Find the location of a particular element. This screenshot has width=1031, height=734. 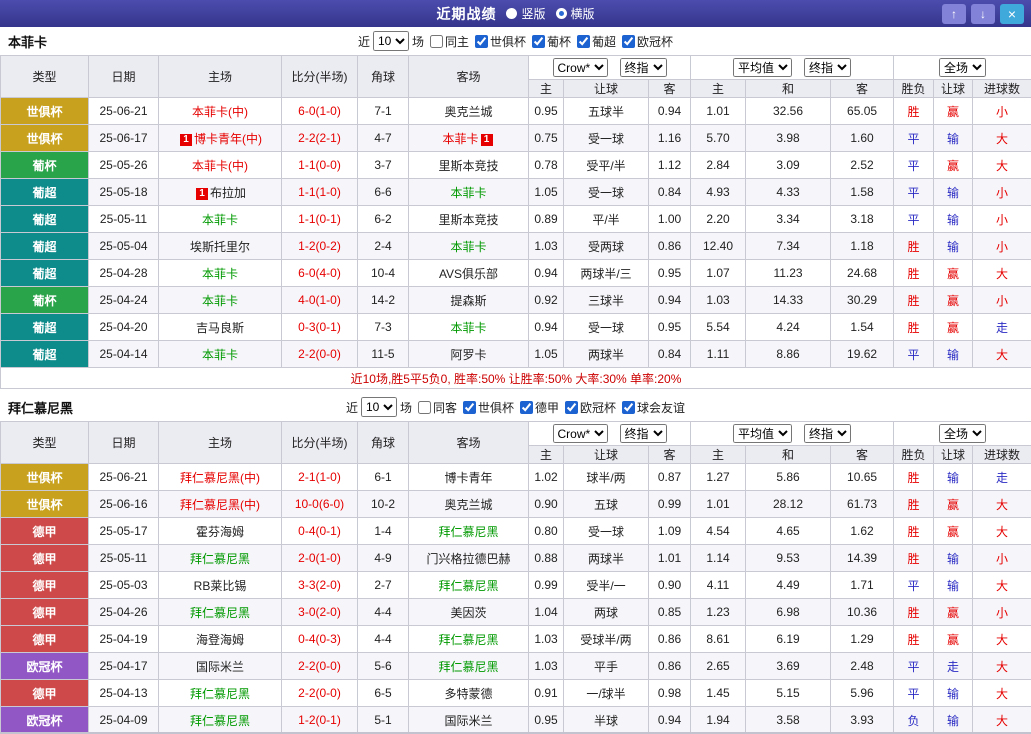

league-filter-1: 葡杯 is located at coordinates (551, 41).